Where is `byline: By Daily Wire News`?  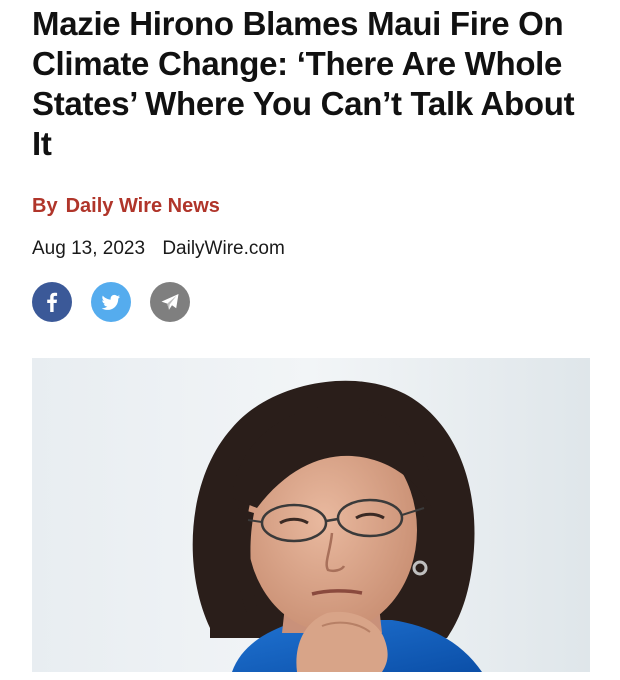 byline: By Daily Wire News is located at coordinates (126, 206).